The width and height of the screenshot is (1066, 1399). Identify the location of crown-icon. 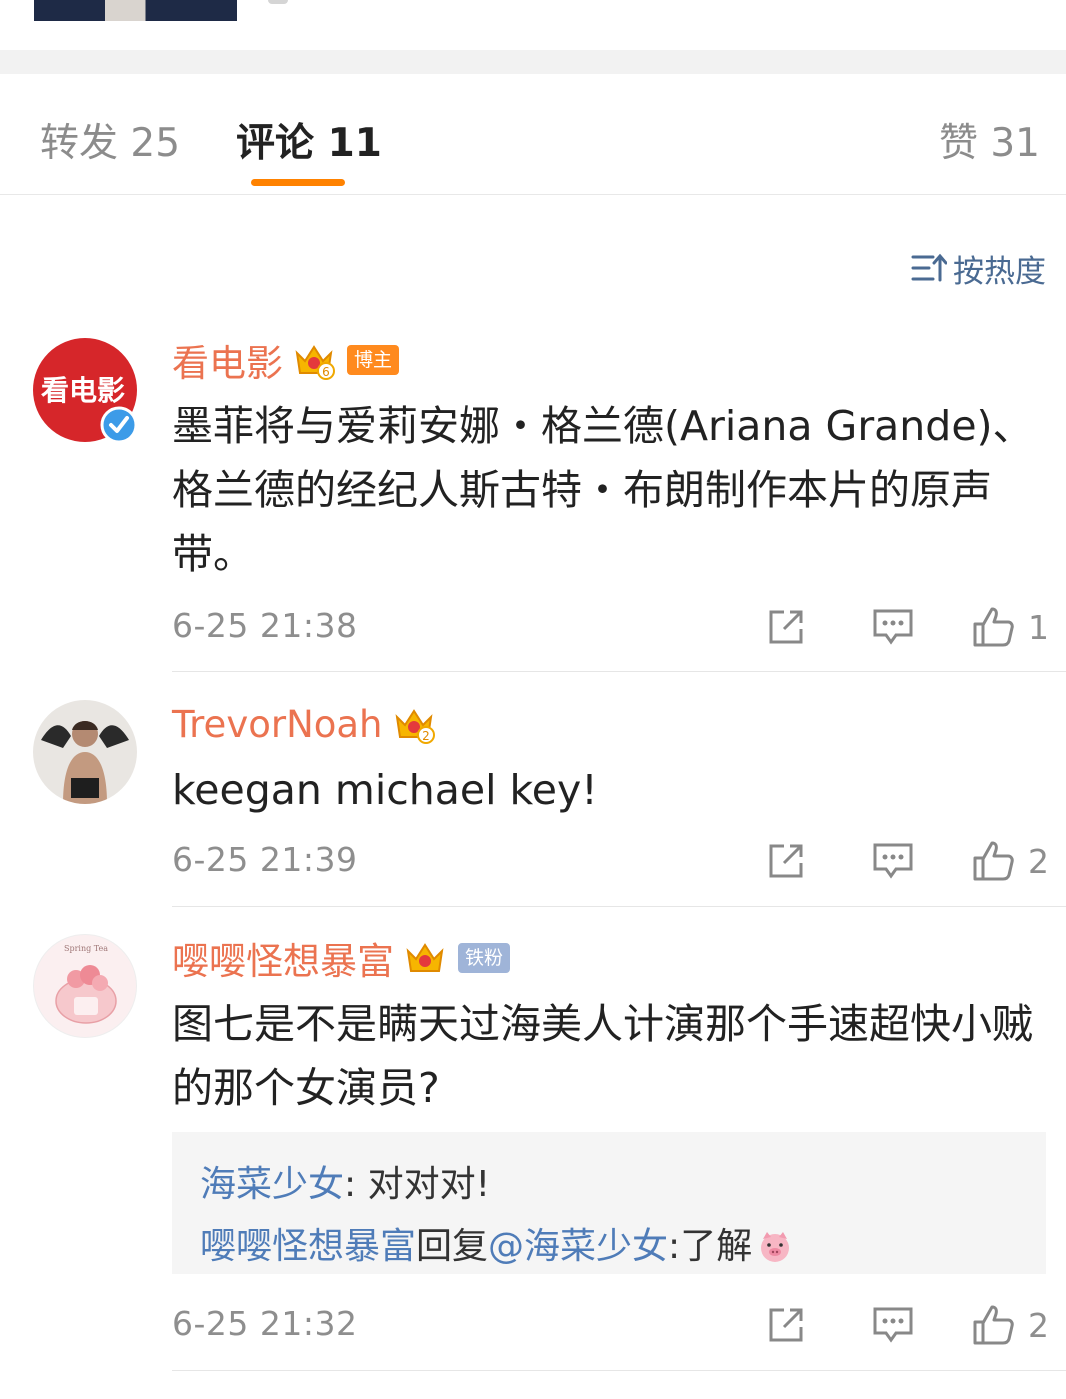
(425, 957).